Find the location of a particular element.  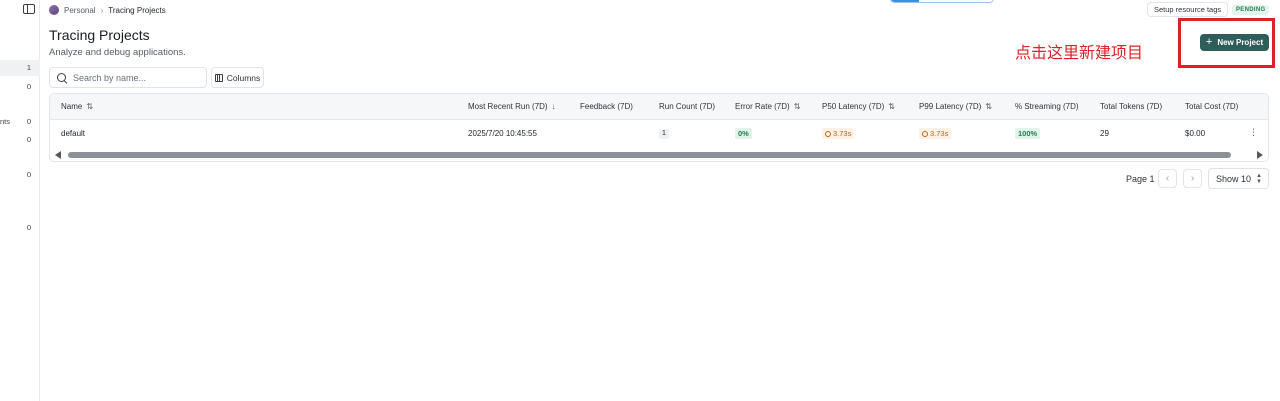

search-icon is located at coordinates (62, 77).